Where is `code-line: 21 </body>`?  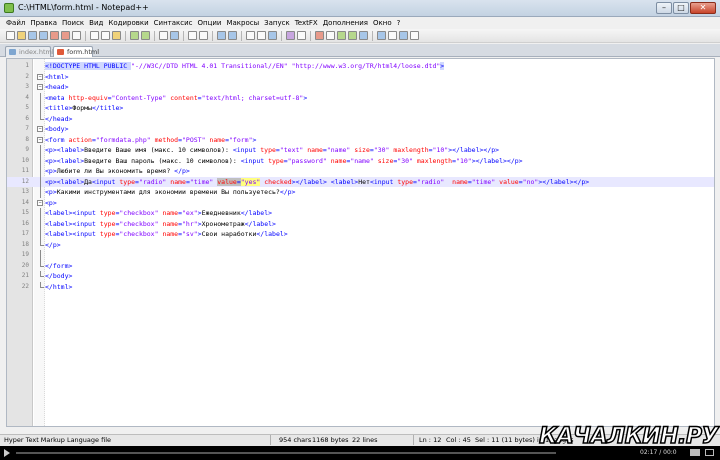 code-line: 21 </body> is located at coordinates (360, 276).